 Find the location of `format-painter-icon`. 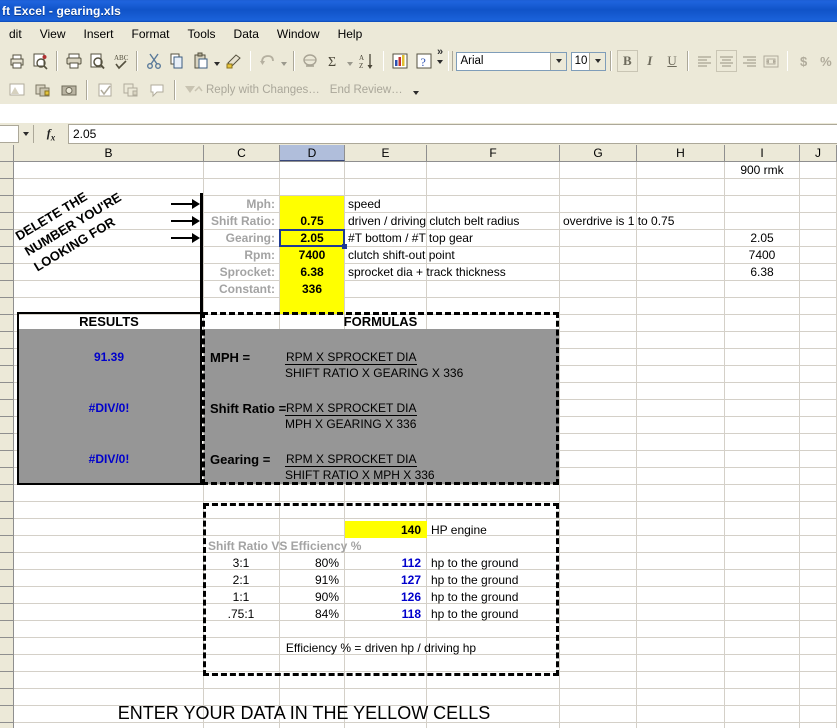

format-painter-icon is located at coordinates (233, 61).